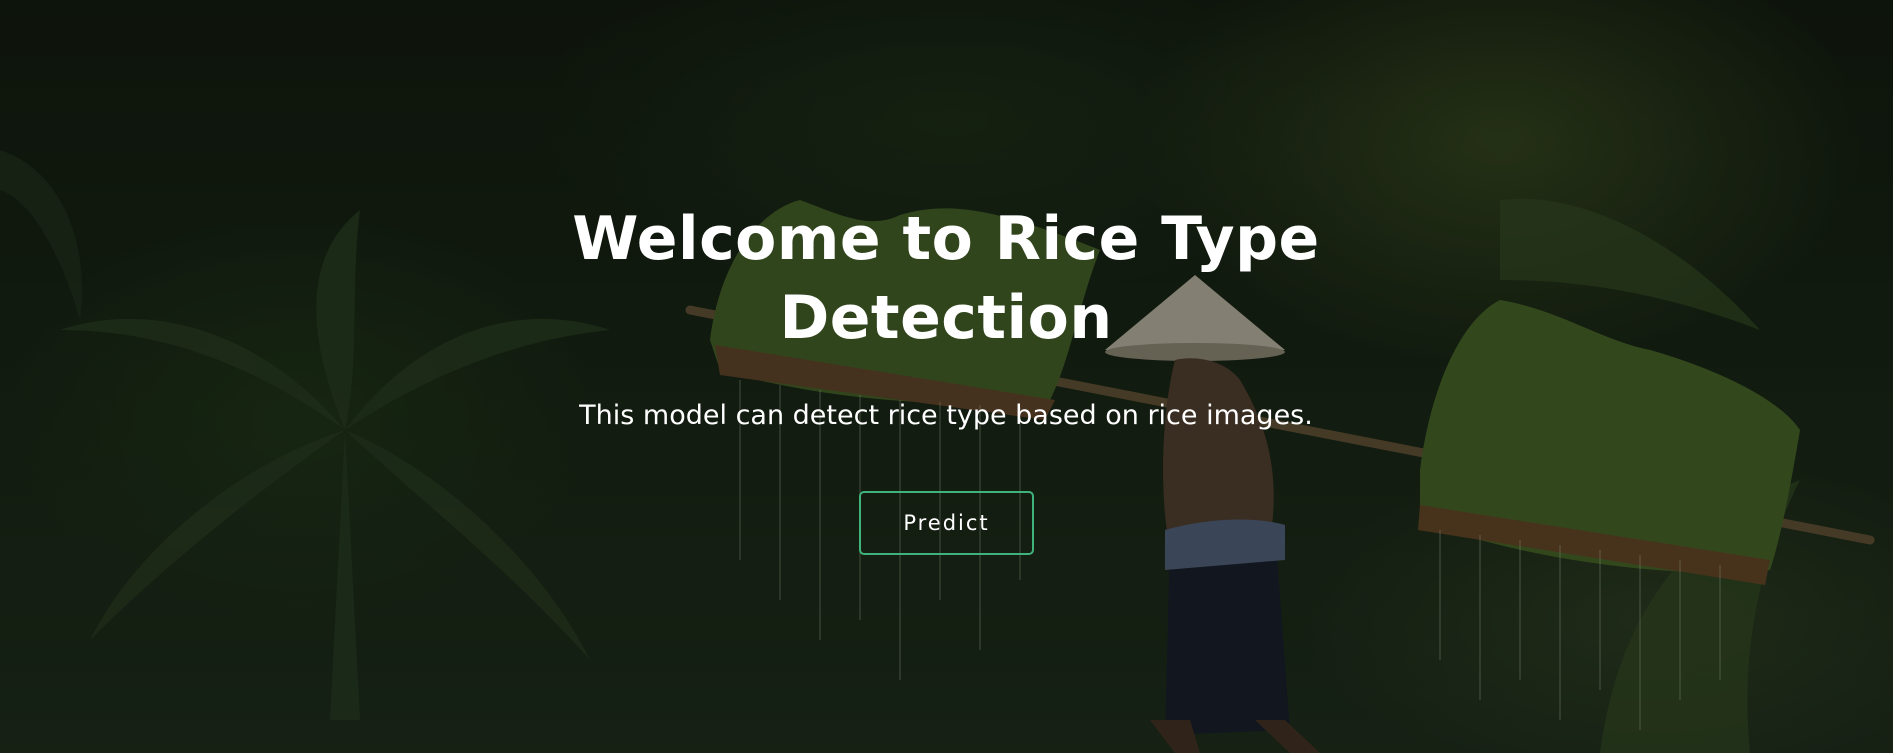 The image size is (1893, 753). Describe the element at coordinates (946, 278) in the screenshot. I see `page-title: Welcome to Rice Type Detection` at that location.